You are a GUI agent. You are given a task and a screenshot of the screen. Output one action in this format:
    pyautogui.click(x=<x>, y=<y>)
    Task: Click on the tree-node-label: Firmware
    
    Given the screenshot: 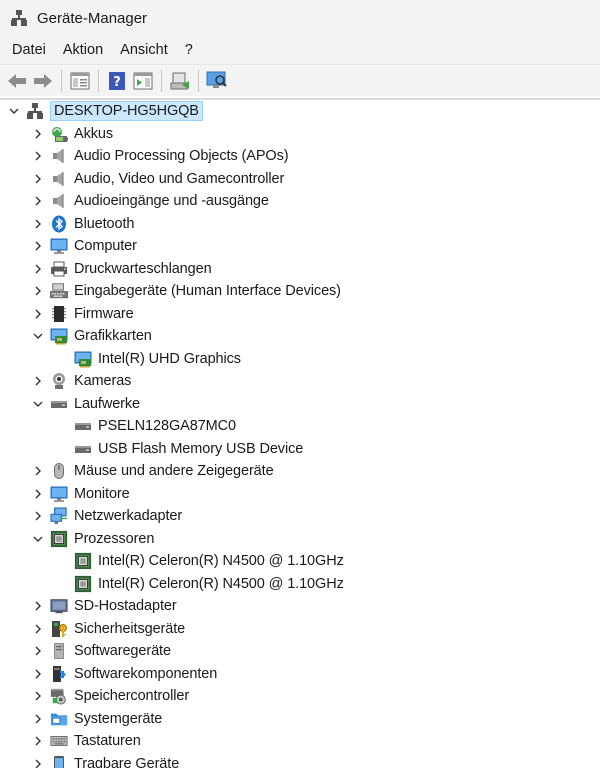 What is the action you would take?
    pyautogui.click(x=104, y=313)
    